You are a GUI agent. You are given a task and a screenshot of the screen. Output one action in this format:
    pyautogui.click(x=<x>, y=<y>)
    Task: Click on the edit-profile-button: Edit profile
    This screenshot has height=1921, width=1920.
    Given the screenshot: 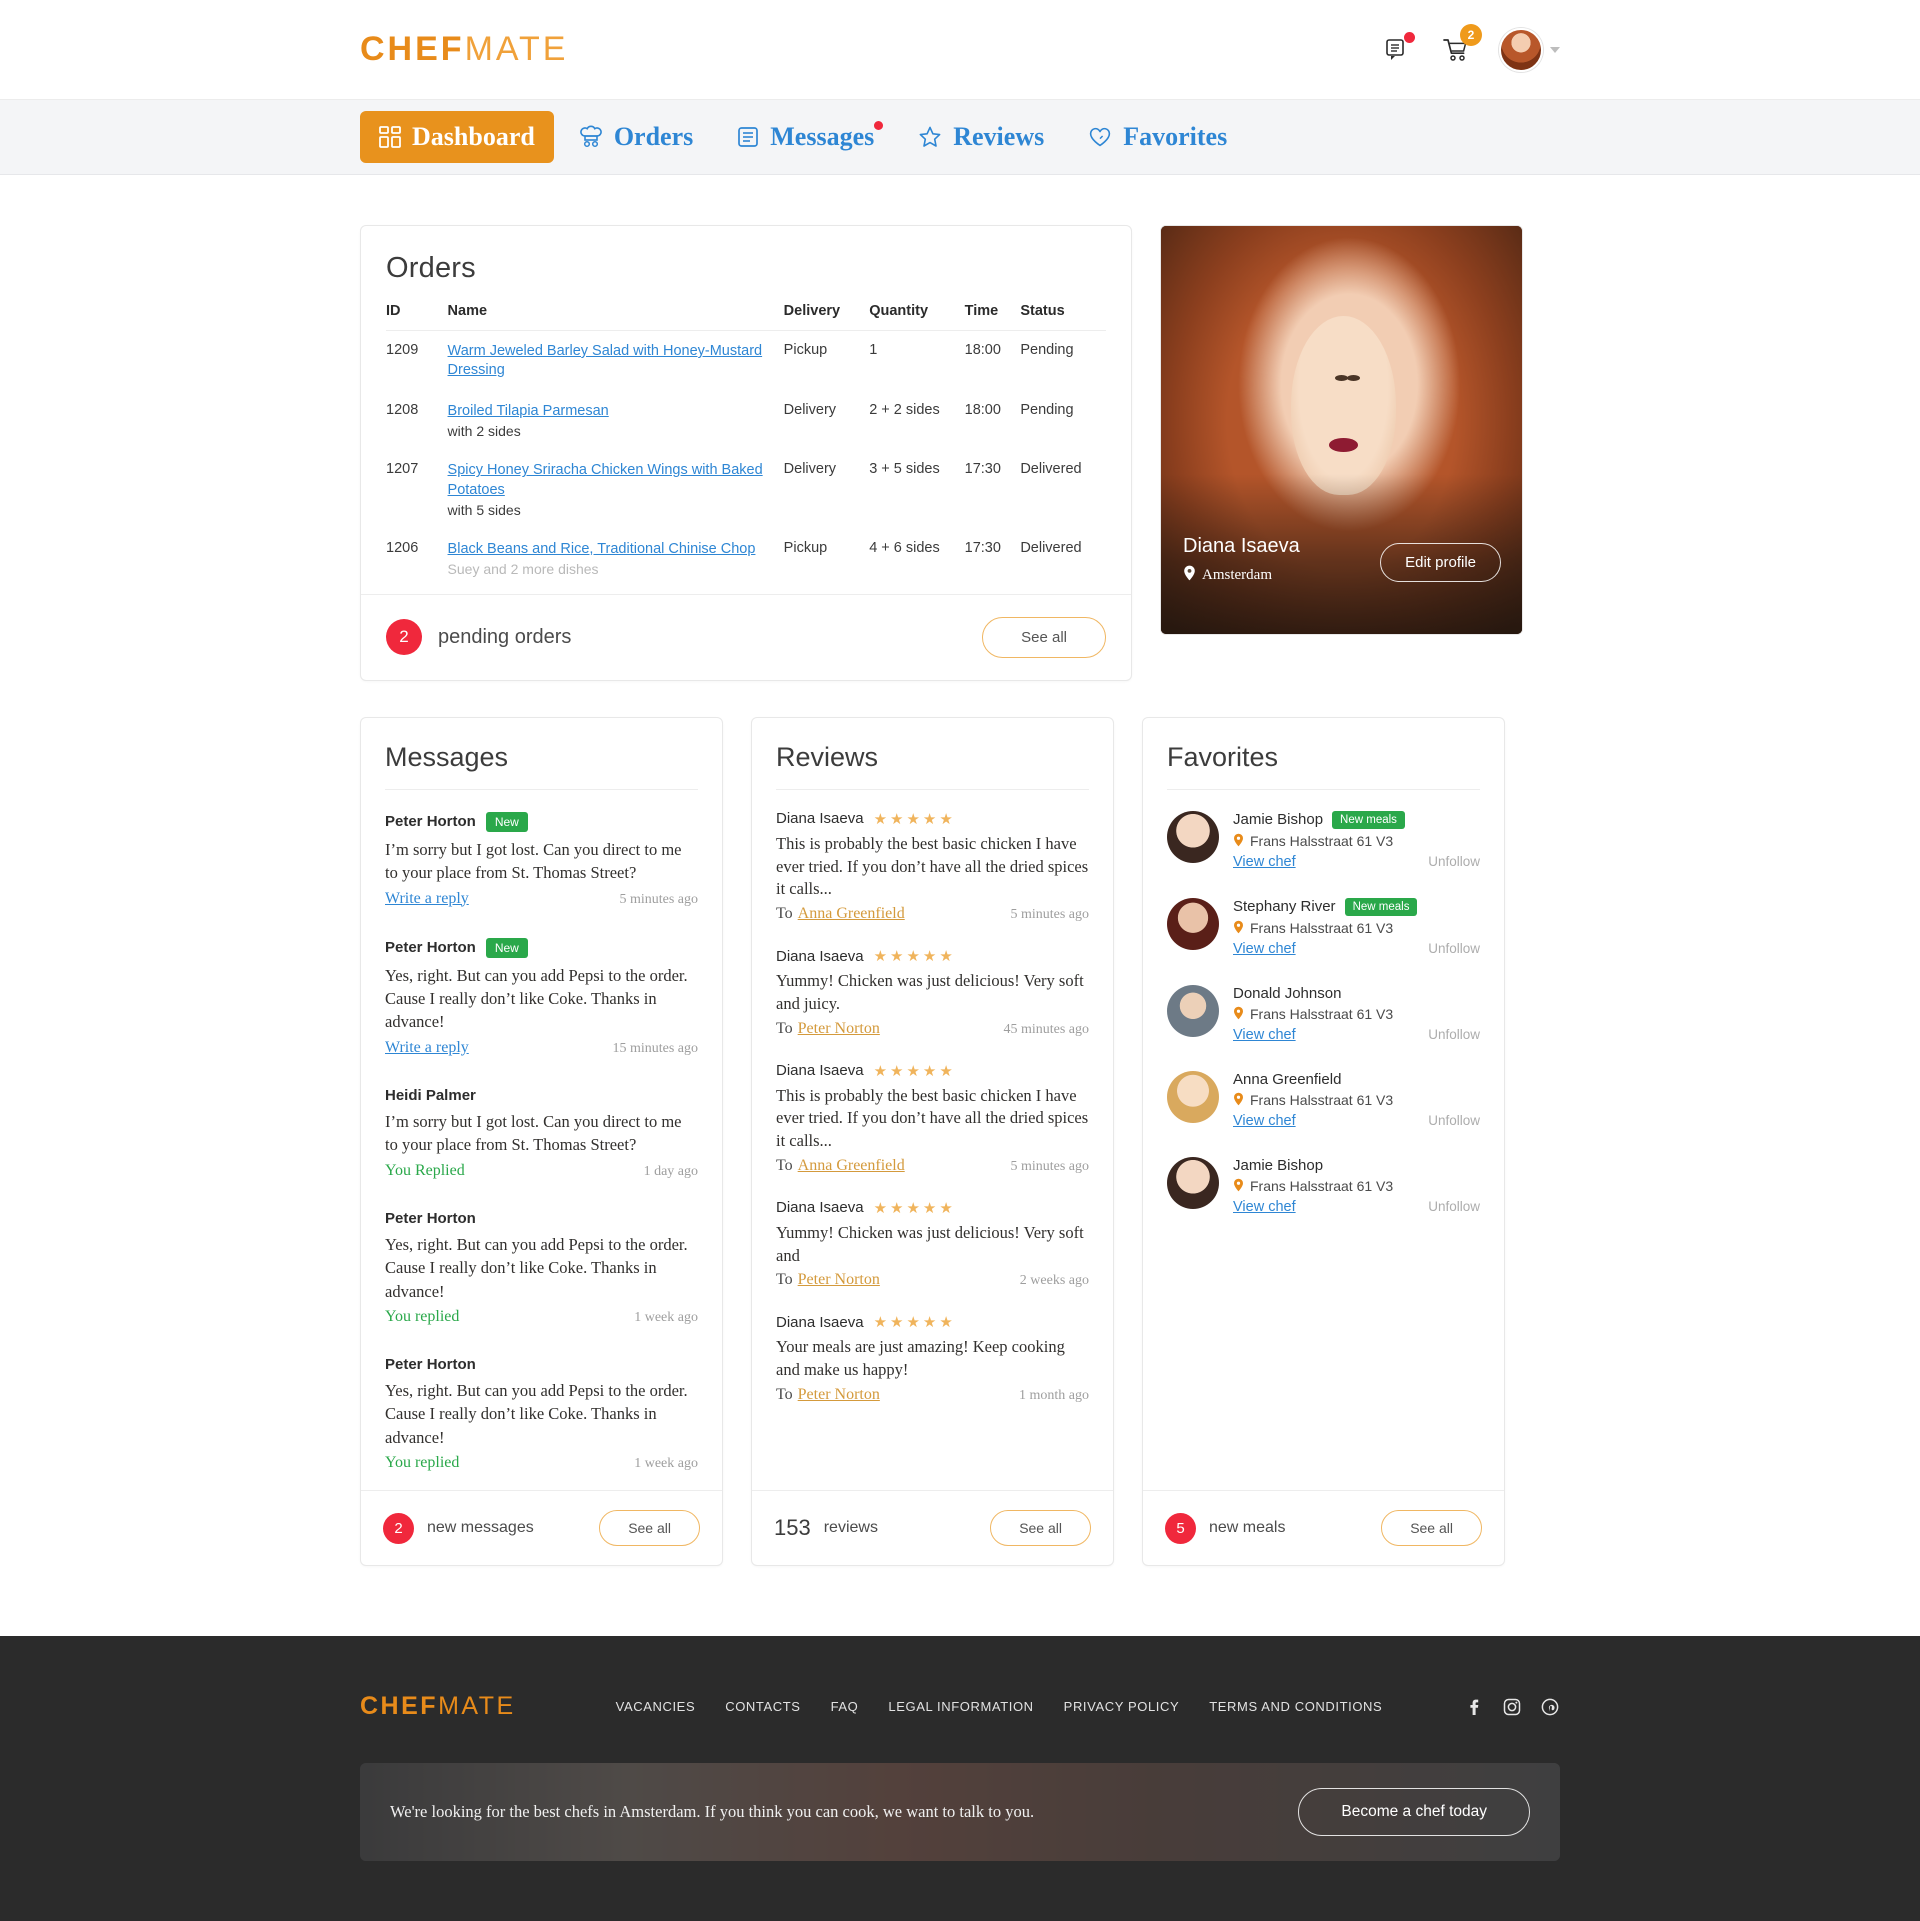 What is the action you would take?
    pyautogui.click(x=1440, y=562)
    